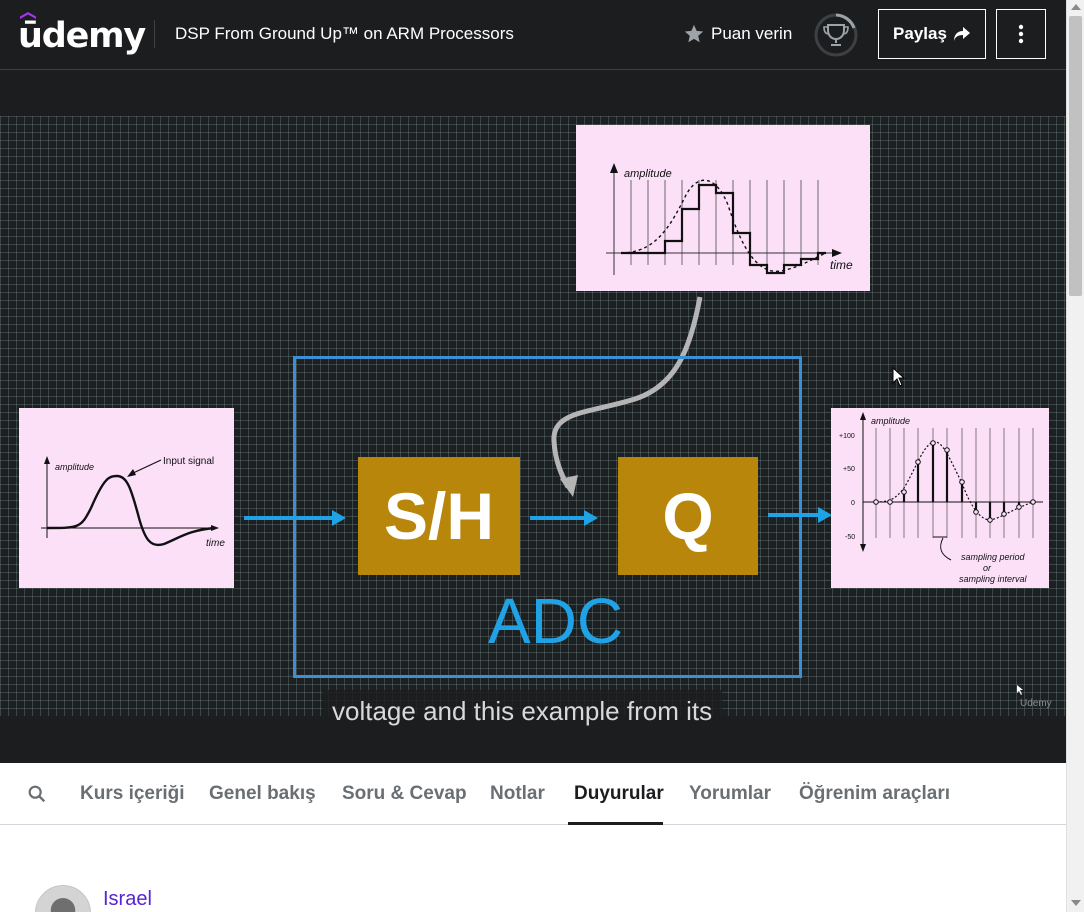  What do you see at coordinates (752, 33) in the screenshot?
I see `rate-course-label: Puan verin` at bounding box center [752, 33].